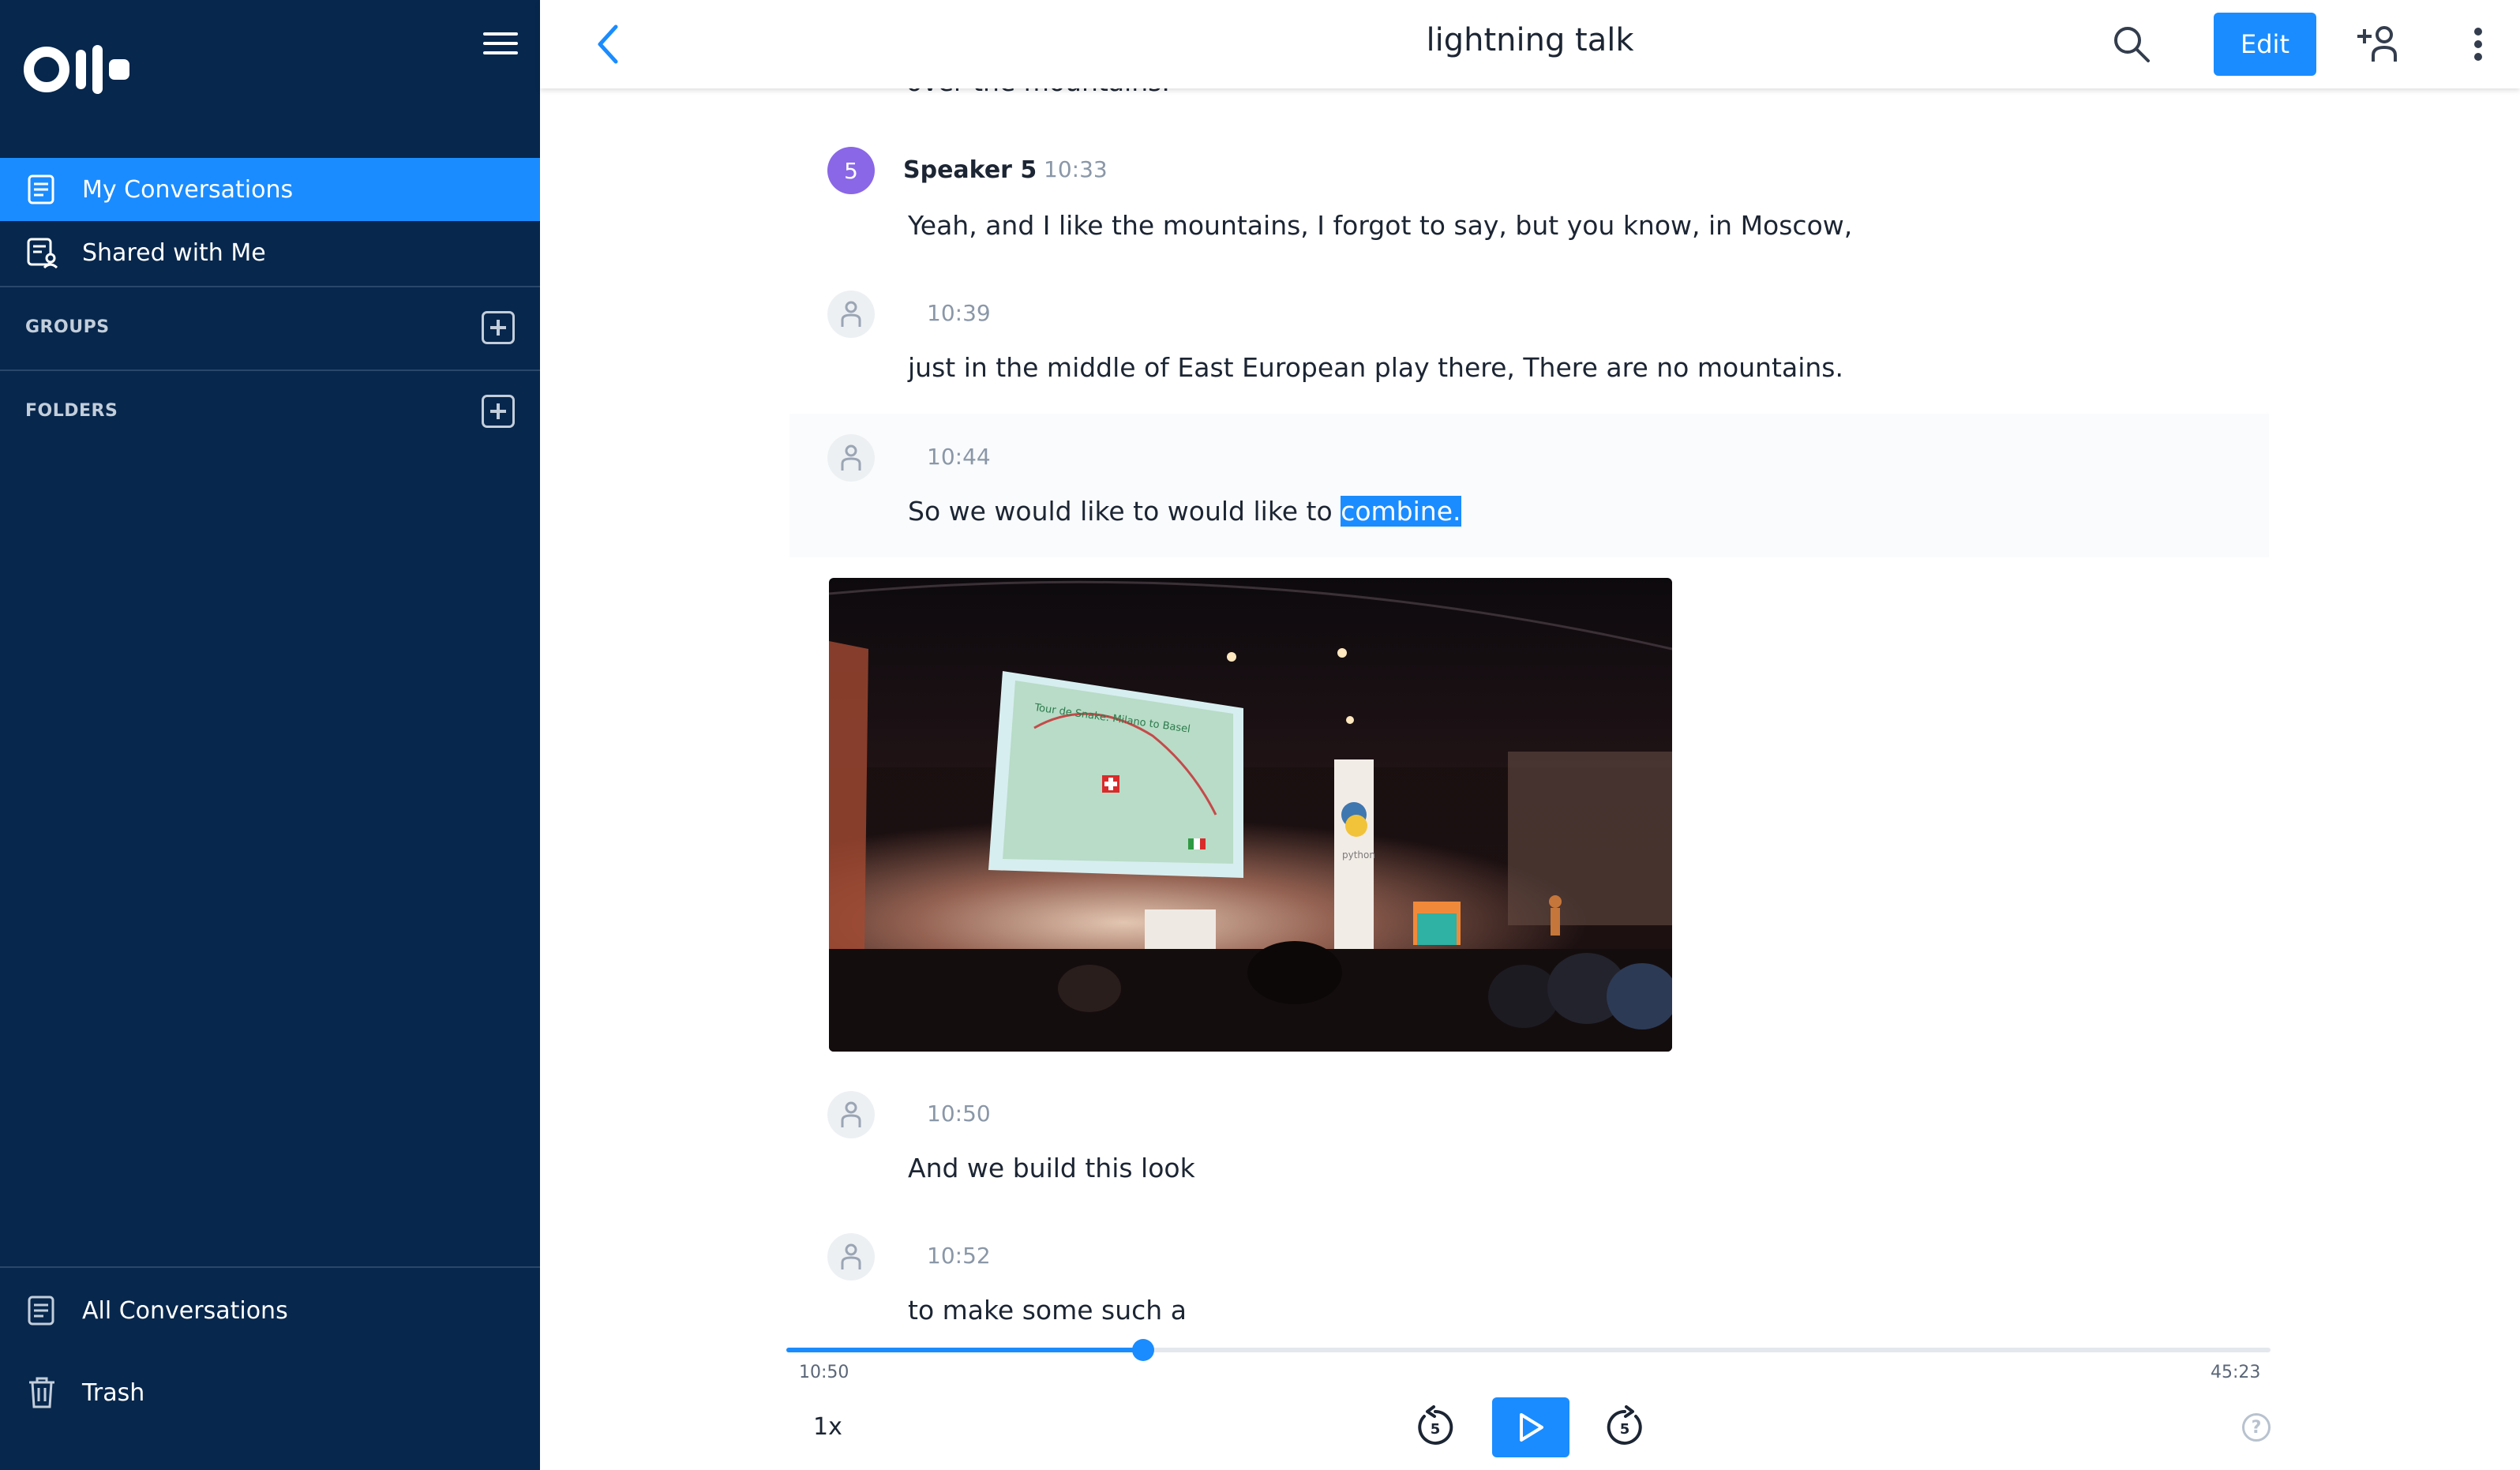  I want to click on forward-5-icon: 5, so click(1625, 1427).